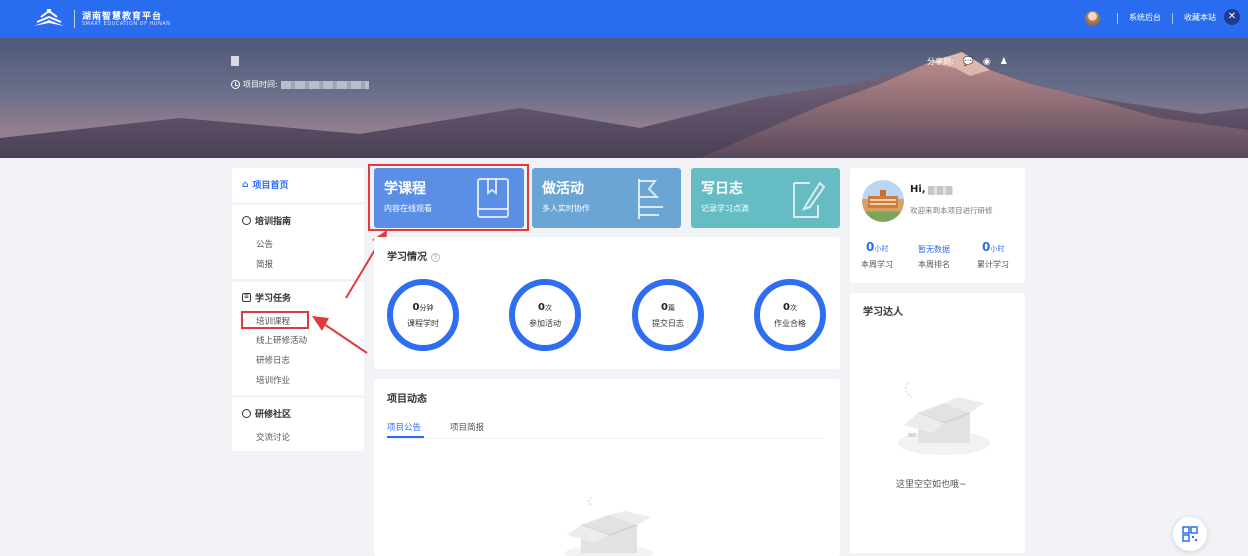 The height and width of the screenshot is (556, 1248). I want to click on floating-qrcode-button, so click(1190, 534).